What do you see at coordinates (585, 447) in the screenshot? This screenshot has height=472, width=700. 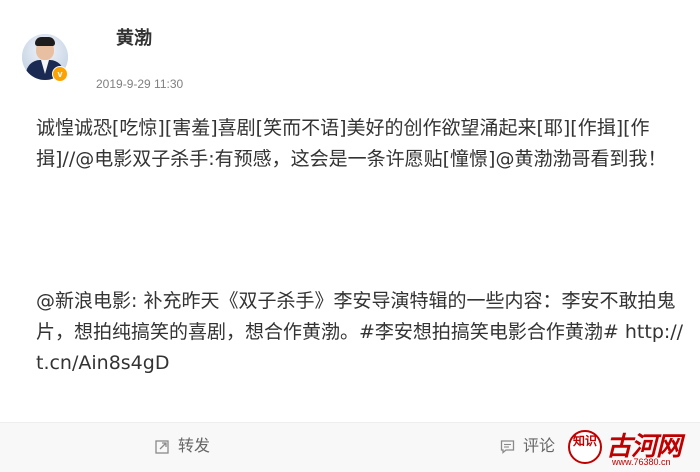 I see `watermark-badge: 知识` at bounding box center [585, 447].